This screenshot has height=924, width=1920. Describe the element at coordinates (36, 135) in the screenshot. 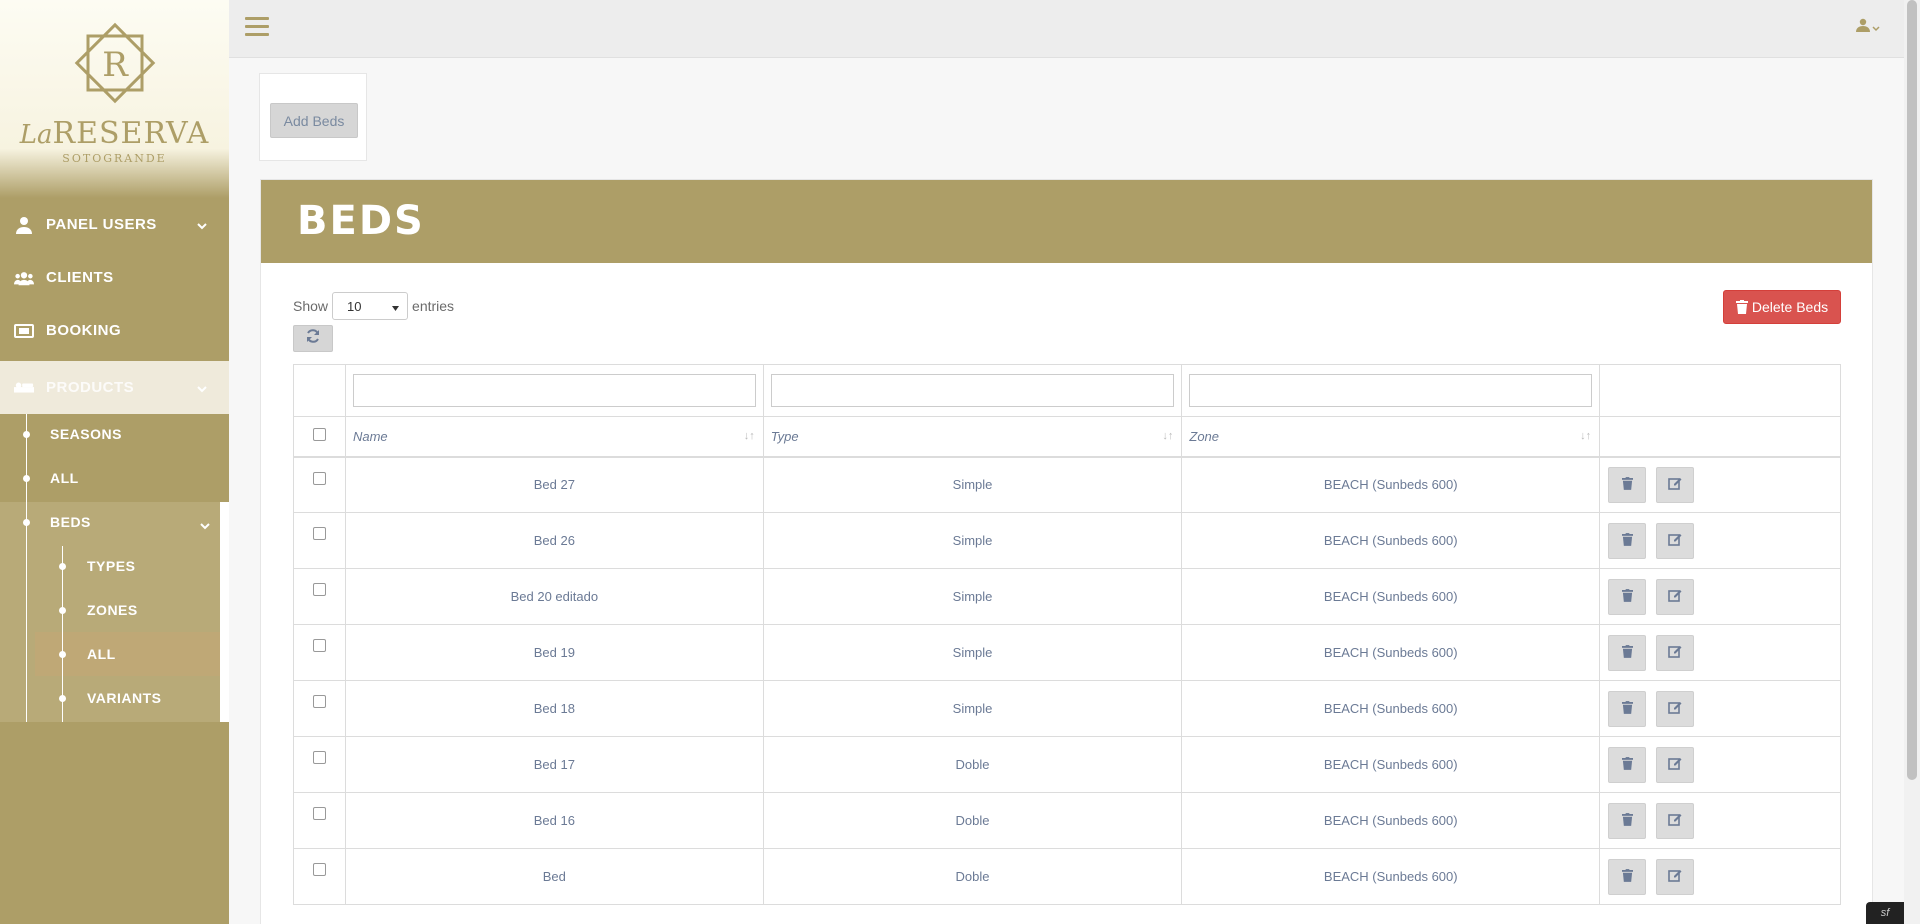

I see `logo-la: La` at that location.